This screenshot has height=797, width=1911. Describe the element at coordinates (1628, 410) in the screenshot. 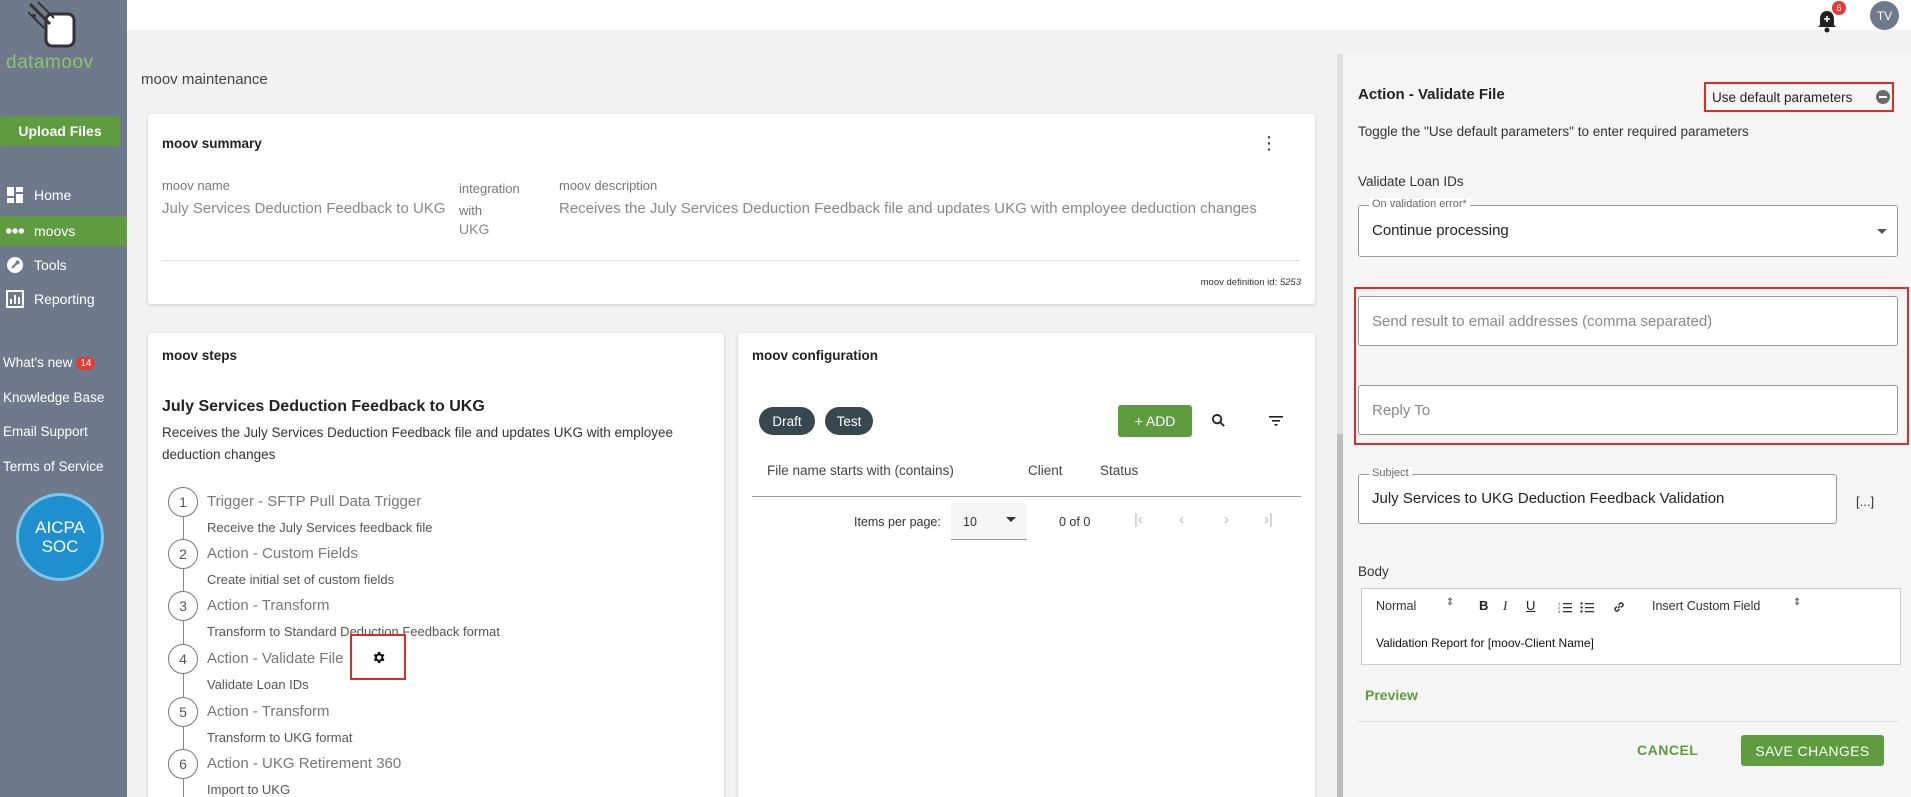

I see `reply-to-input: Reply To` at that location.